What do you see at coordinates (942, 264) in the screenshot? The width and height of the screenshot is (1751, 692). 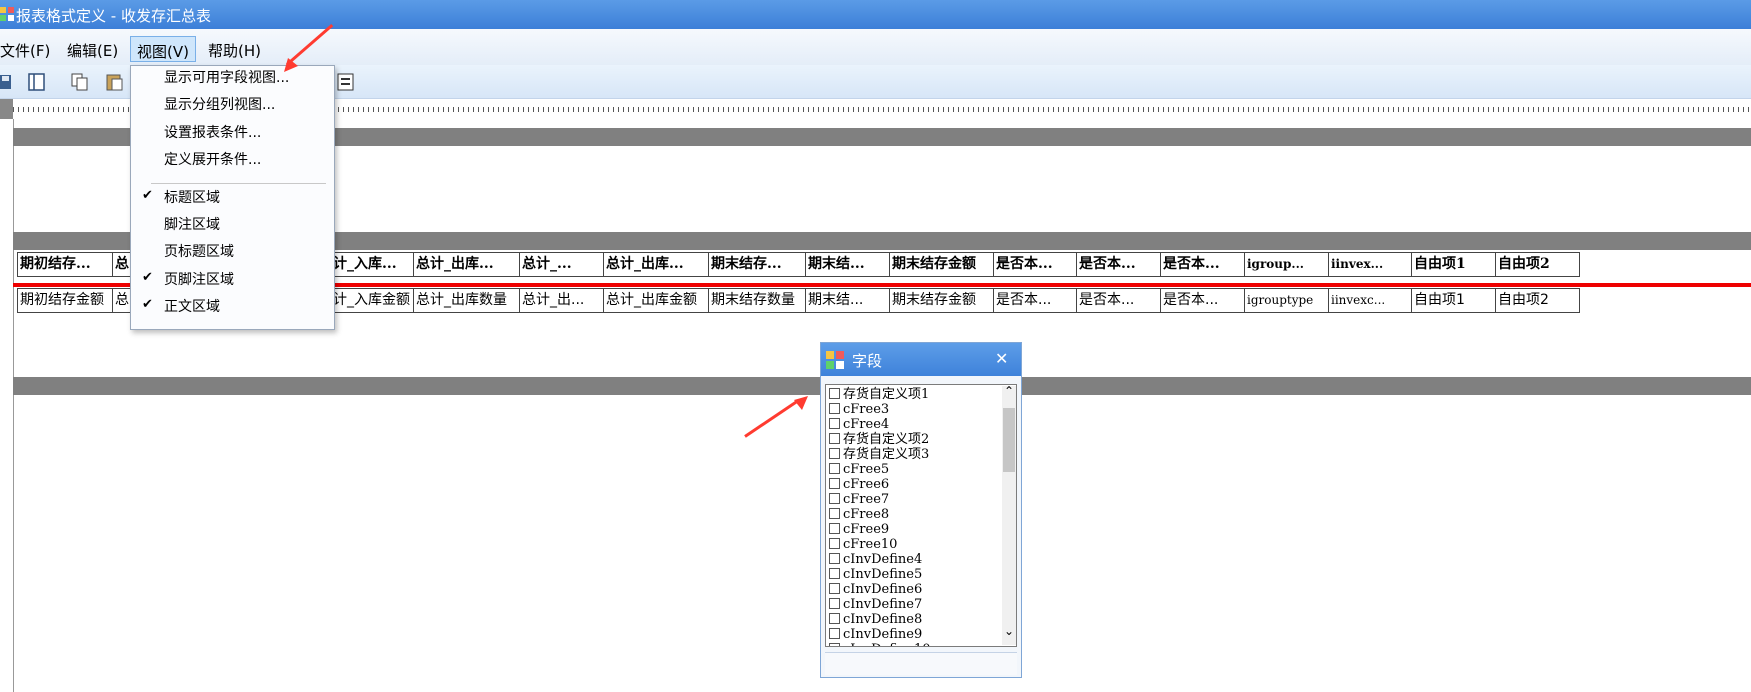 I see `header-cell: 期末结存金额` at bounding box center [942, 264].